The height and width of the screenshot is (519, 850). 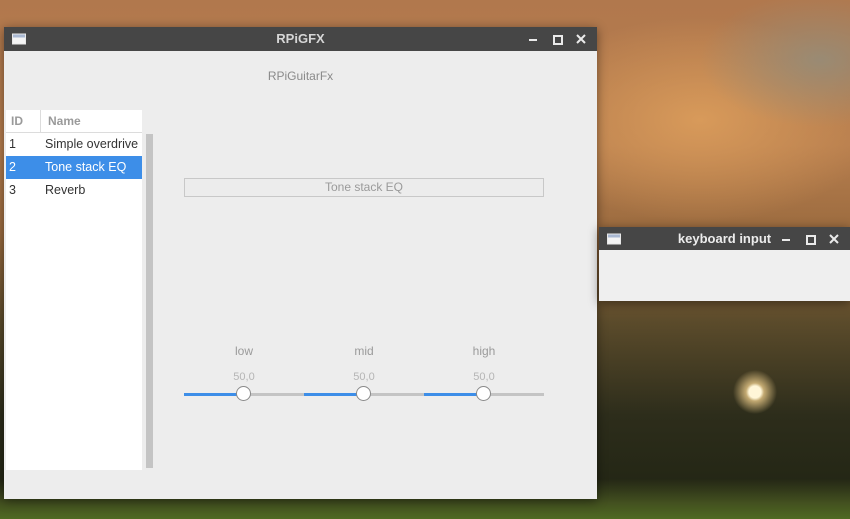 I want to click on column-header-id: ID, so click(x=17, y=121).